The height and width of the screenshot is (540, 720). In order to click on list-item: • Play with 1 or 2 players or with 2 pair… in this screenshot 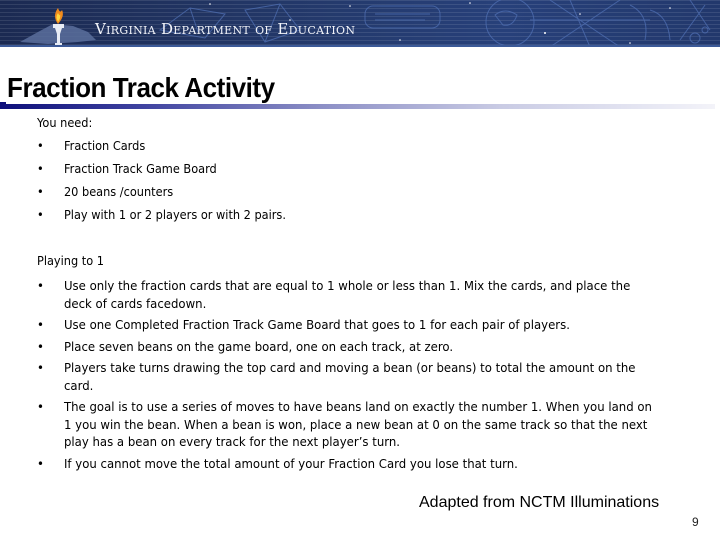, I will do `click(344, 215)`.